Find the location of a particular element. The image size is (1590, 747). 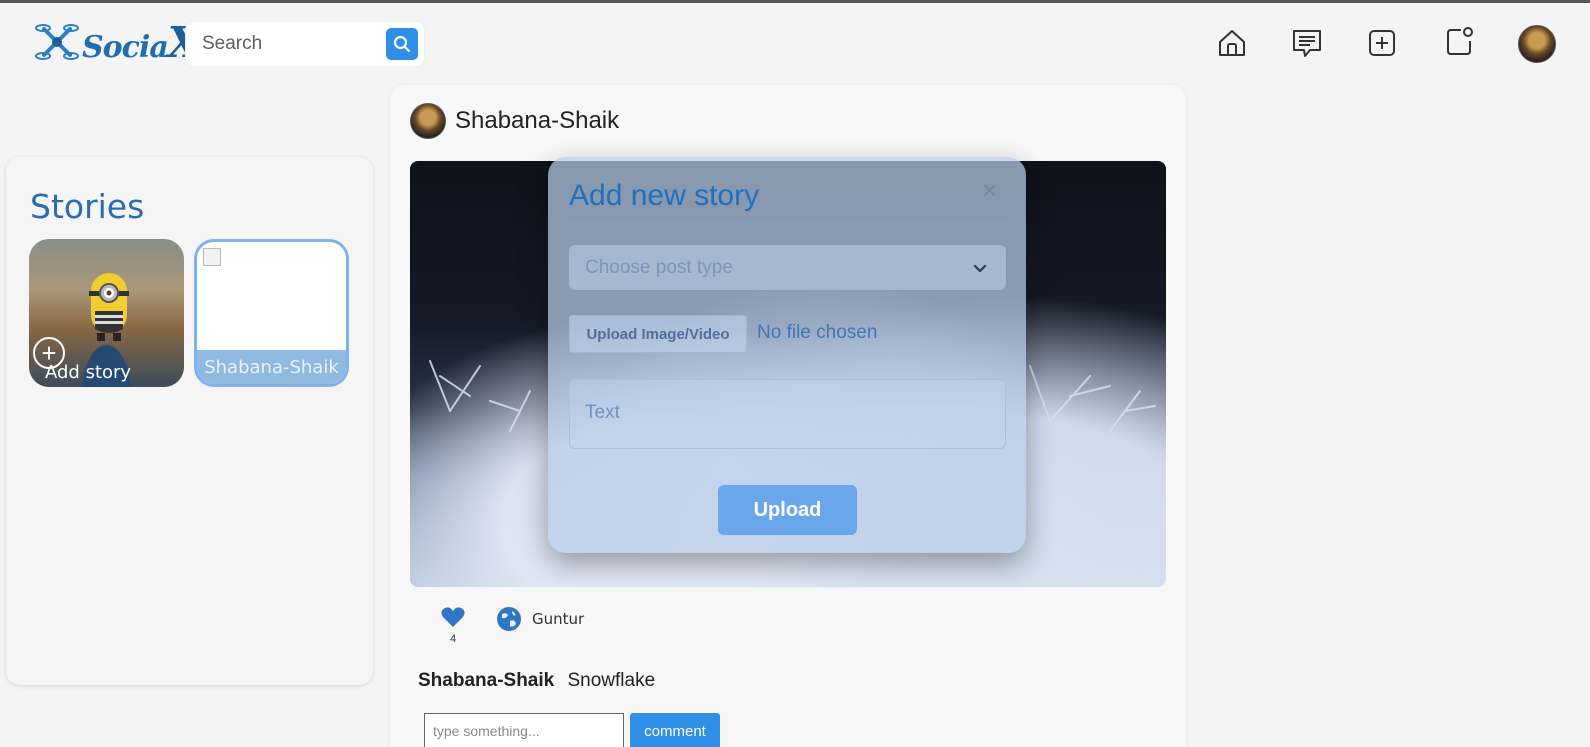

minion-image is located at coordinates (109, 307).